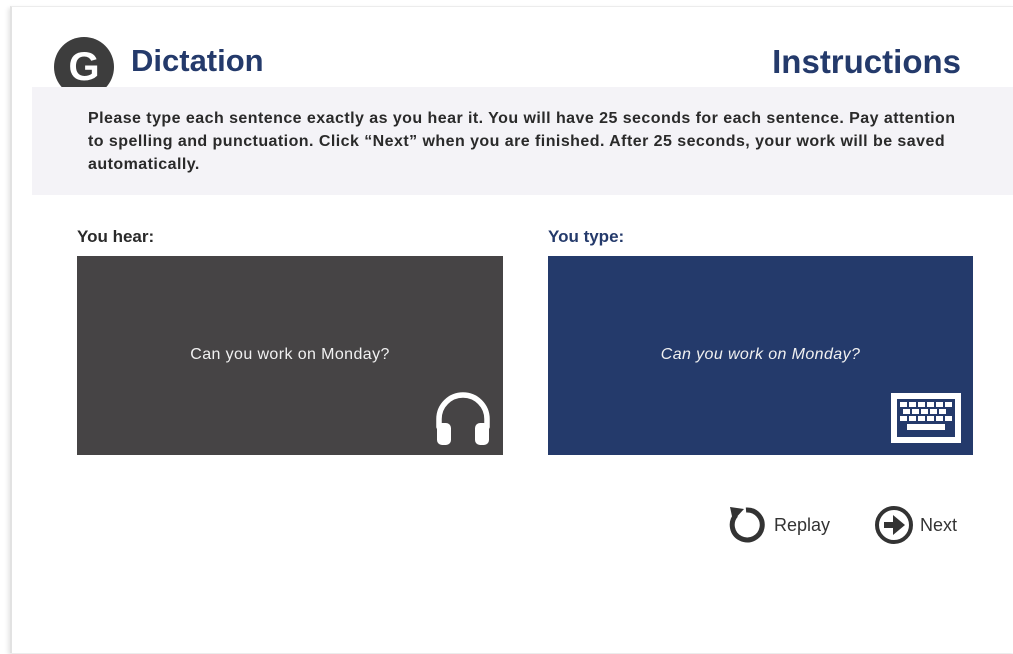  I want to click on instructions-heading: Instructions, so click(866, 61).